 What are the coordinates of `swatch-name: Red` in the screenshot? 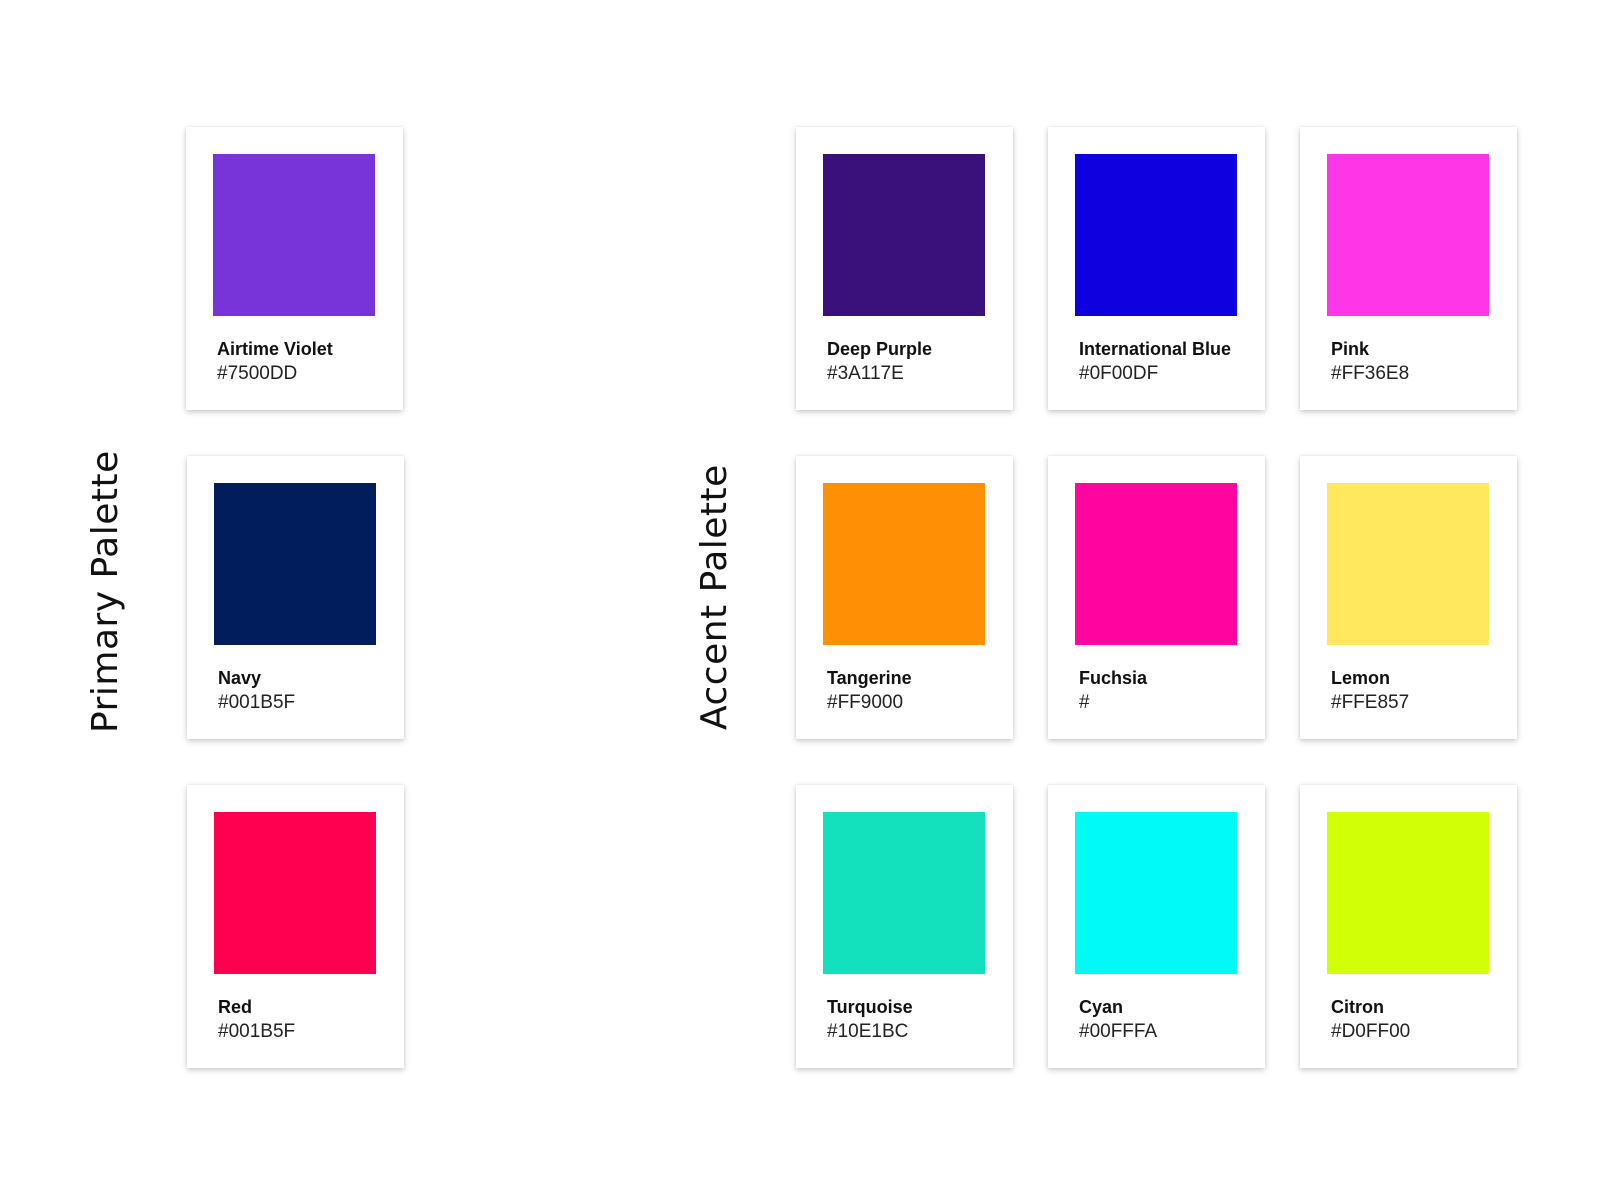 It's located at (235, 1007).